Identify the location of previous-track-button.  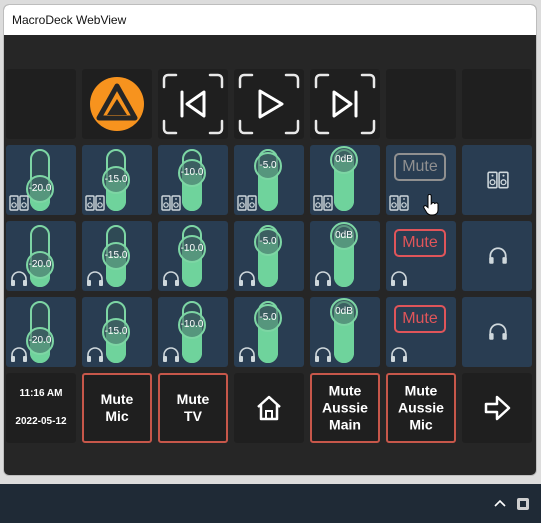
(193, 104).